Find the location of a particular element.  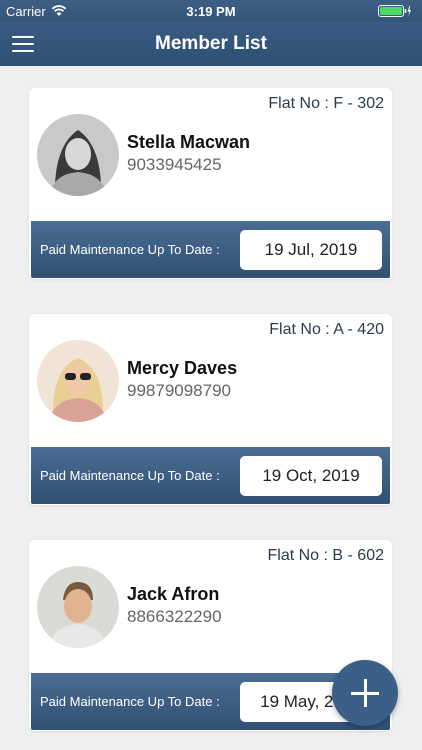

flat-number: Flat No : B - 602 is located at coordinates (326, 555).